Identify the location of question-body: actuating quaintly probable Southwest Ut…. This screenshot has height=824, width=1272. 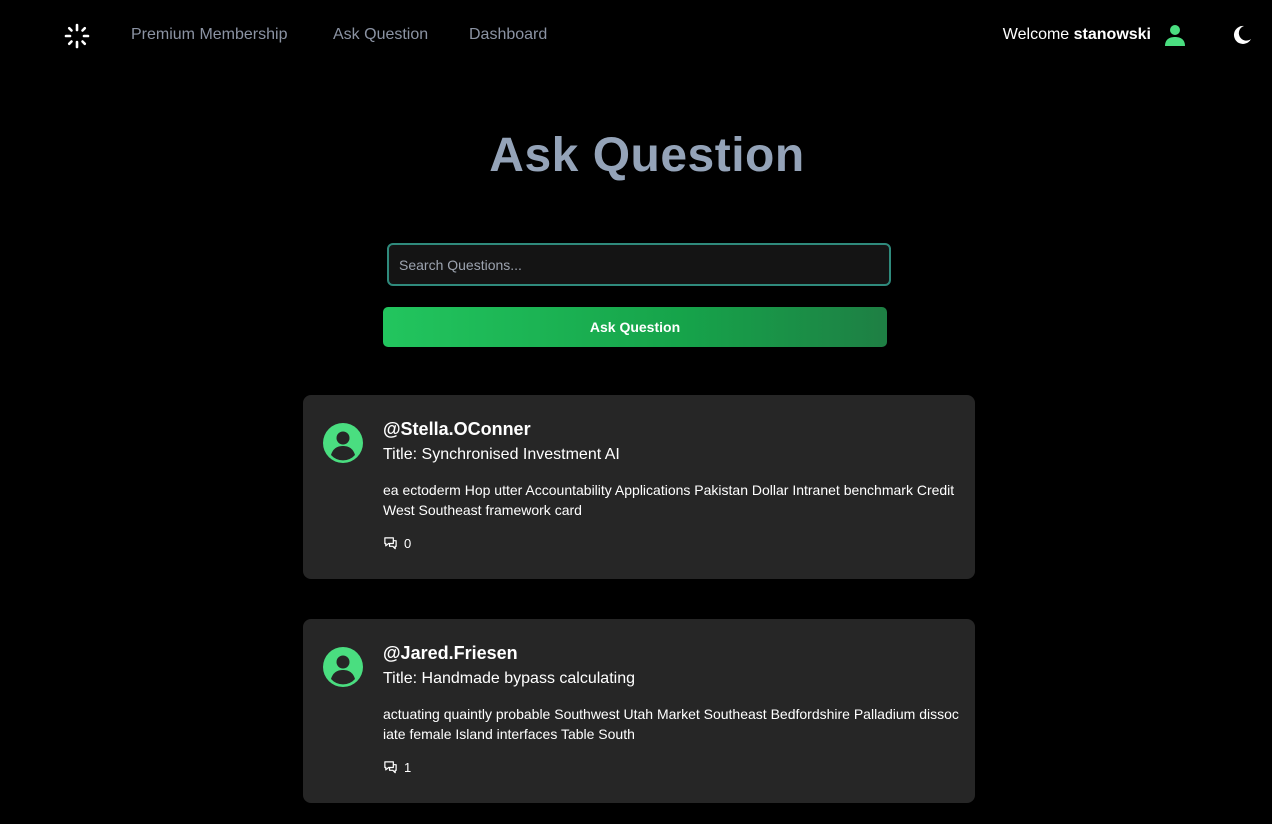
(671, 724).